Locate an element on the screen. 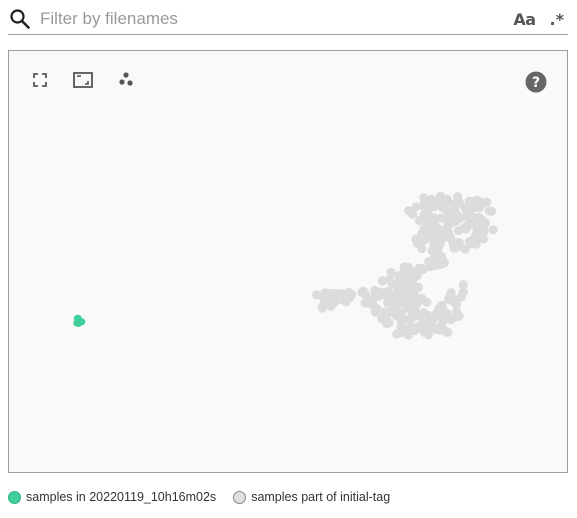  legend-item-highlighted: samples in 20220119_10h16m02s is located at coordinates (112, 497).